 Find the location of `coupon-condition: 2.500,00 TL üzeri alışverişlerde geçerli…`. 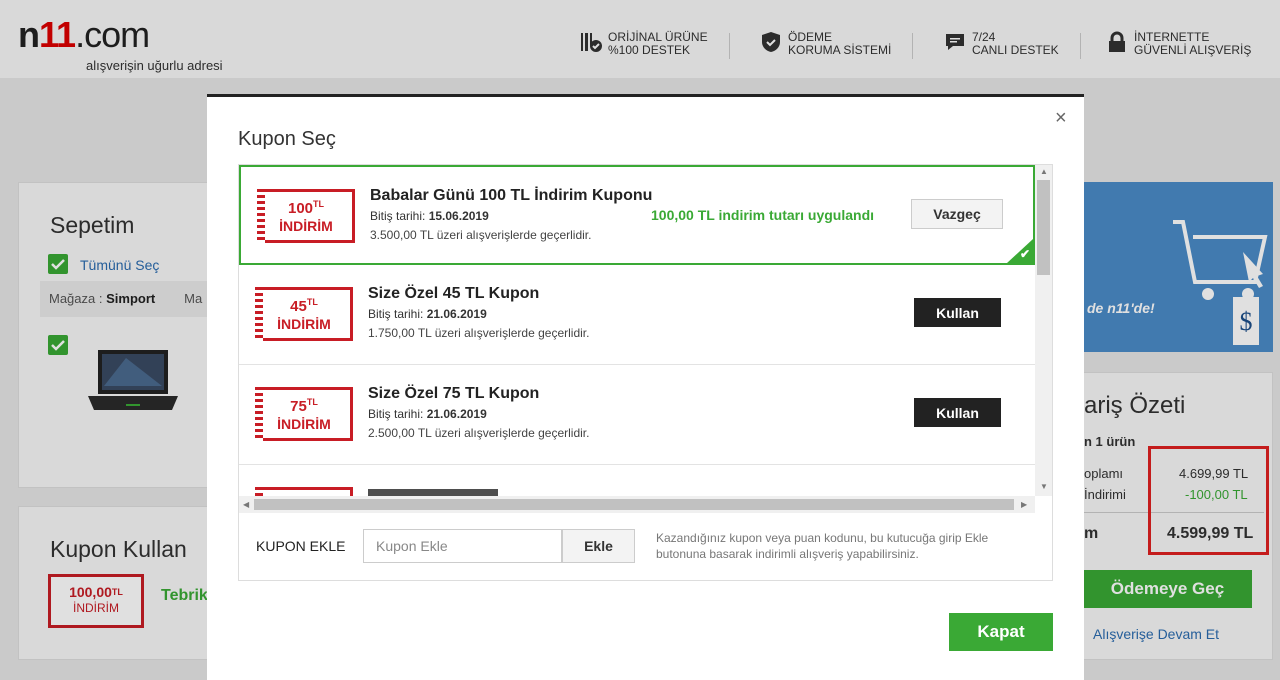

coupon-condition: 2.500,00 TL üzeri alışverişlerde geçerli… is located at coordinates (479, 433).